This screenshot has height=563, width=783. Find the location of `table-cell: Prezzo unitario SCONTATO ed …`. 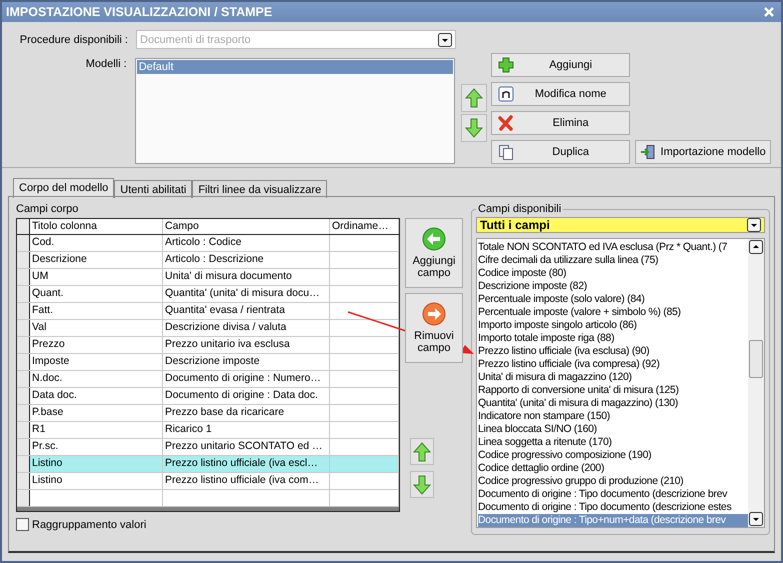

table-cell: Prezzo unitario SCONTATO ed … is located at coordinates (246, 447).